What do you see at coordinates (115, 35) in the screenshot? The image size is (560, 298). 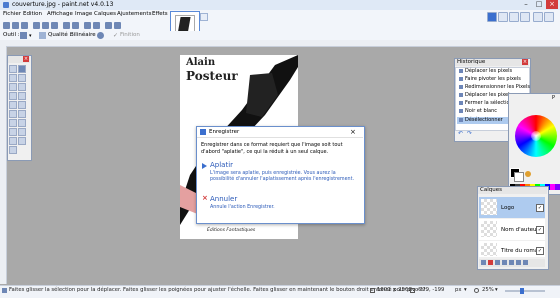 I see `finish-check-icon: ✓` at bounding box center [115, 35].